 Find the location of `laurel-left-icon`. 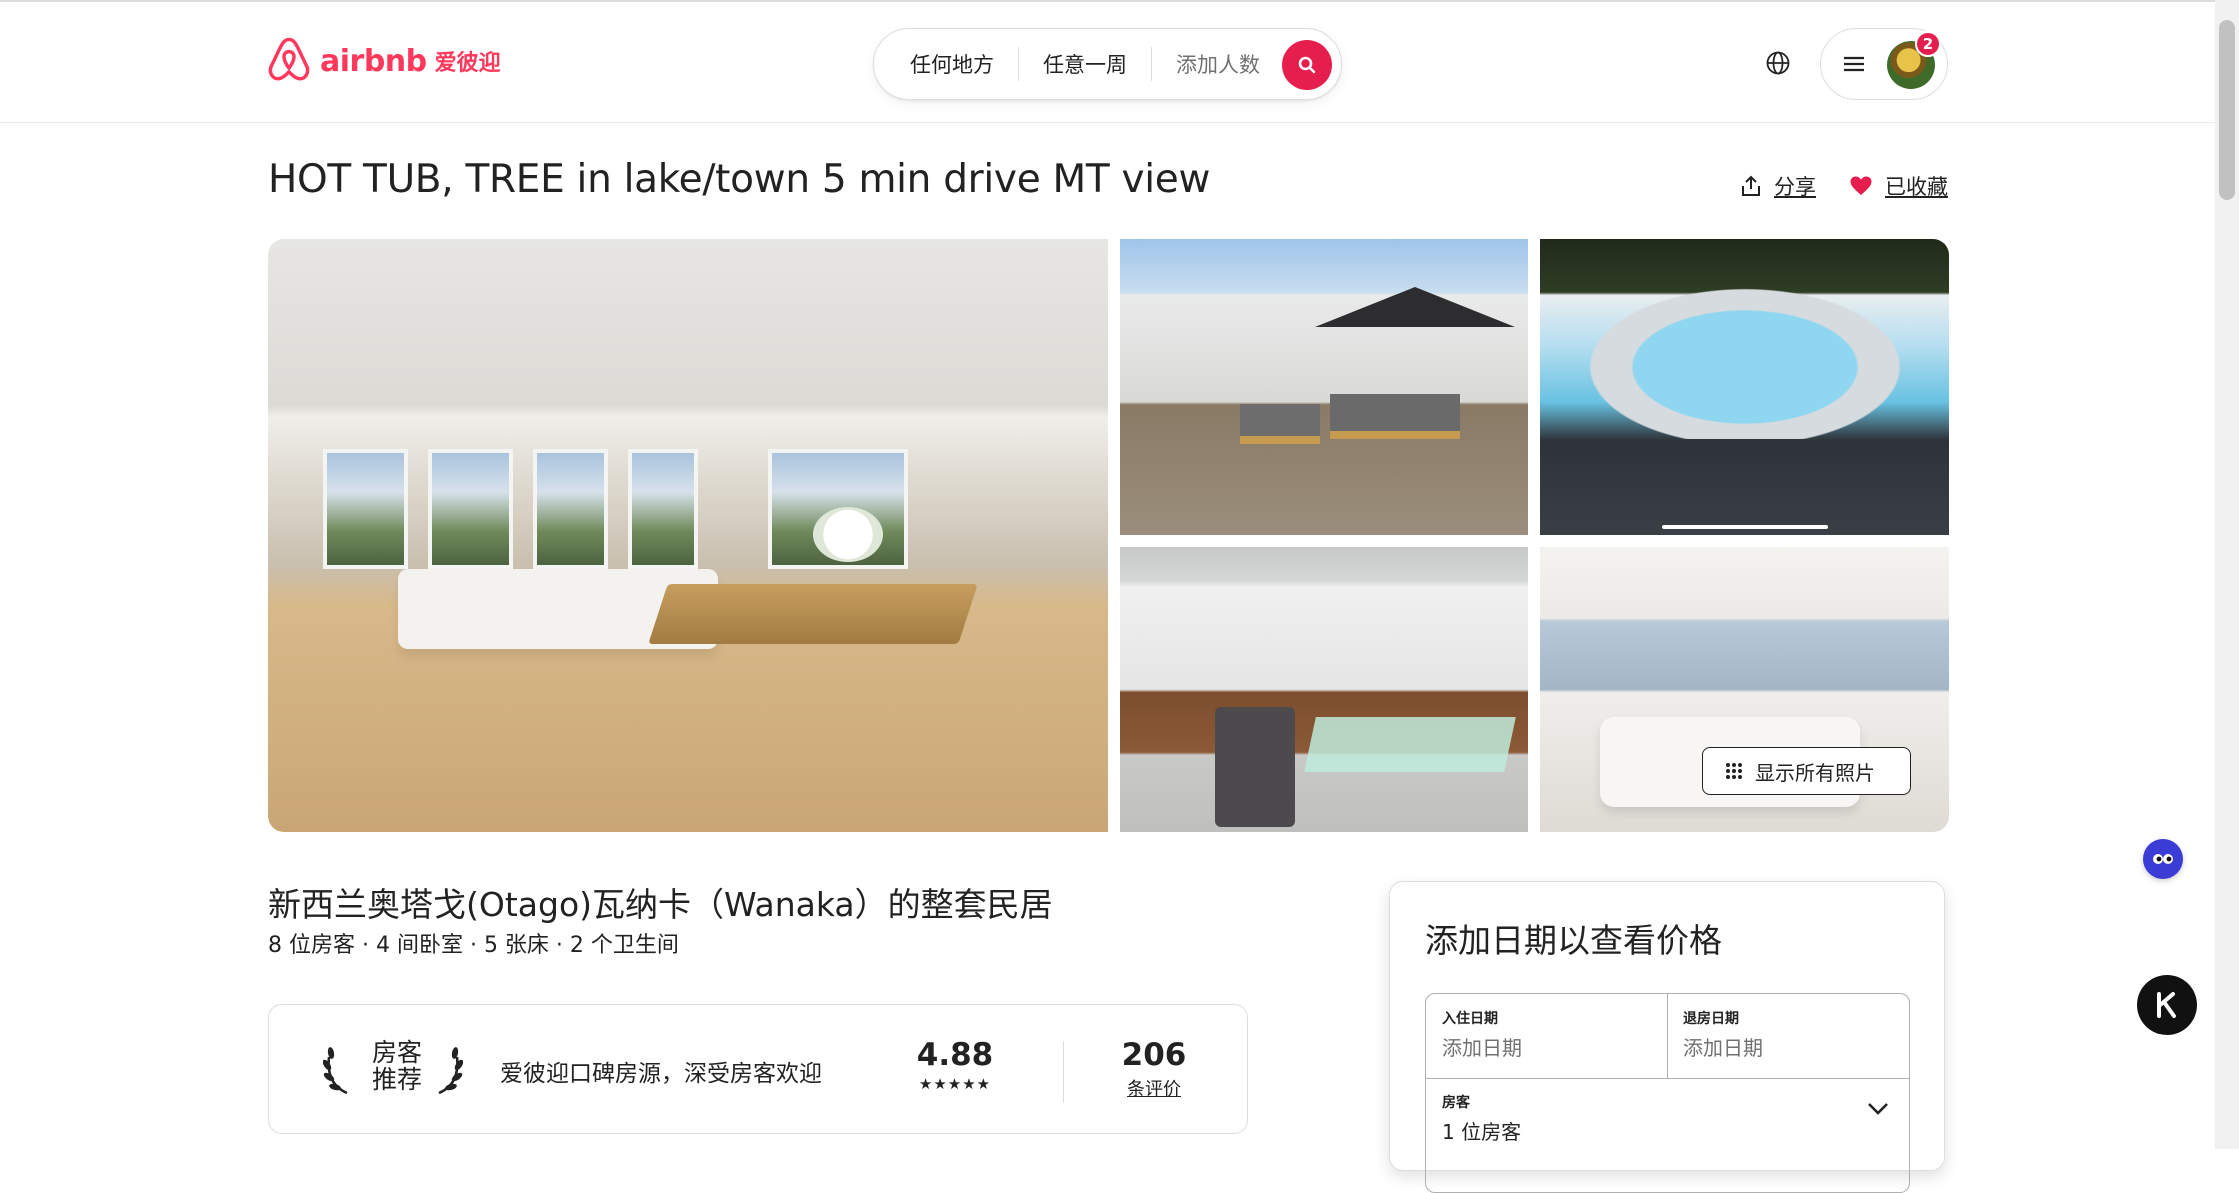

laurel-left-icon is located at coordinates (335, 1071).